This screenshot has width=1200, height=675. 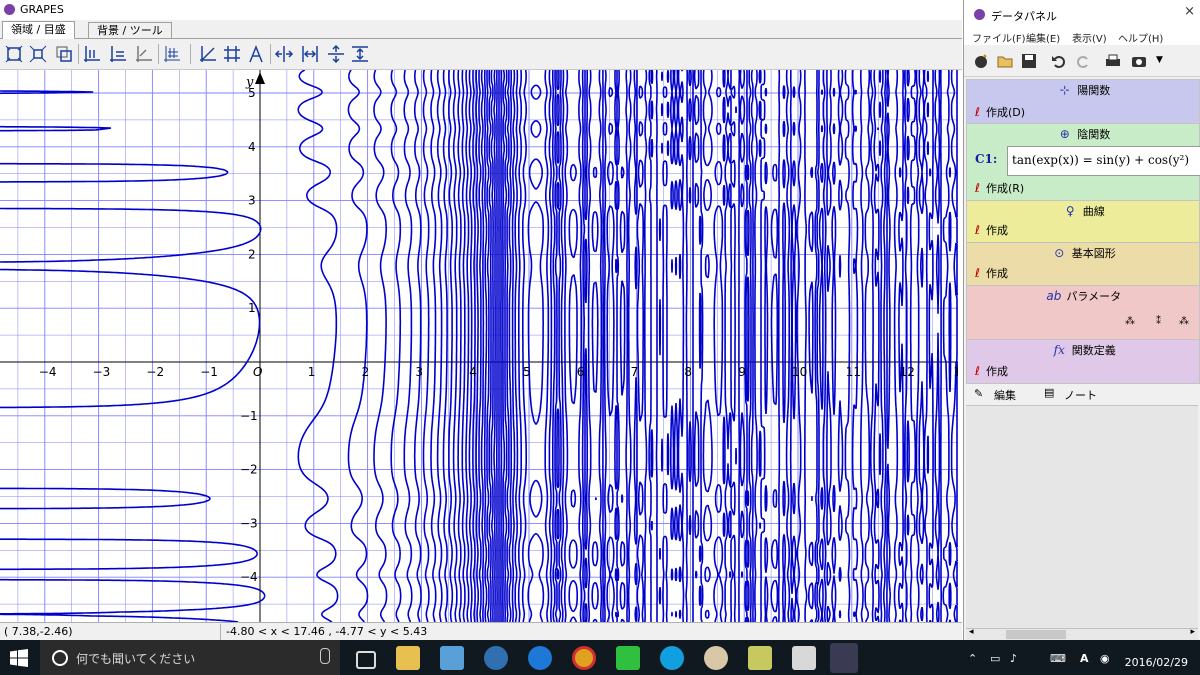 I want to click on zoom-in-icon, so click(x=38, y=54).